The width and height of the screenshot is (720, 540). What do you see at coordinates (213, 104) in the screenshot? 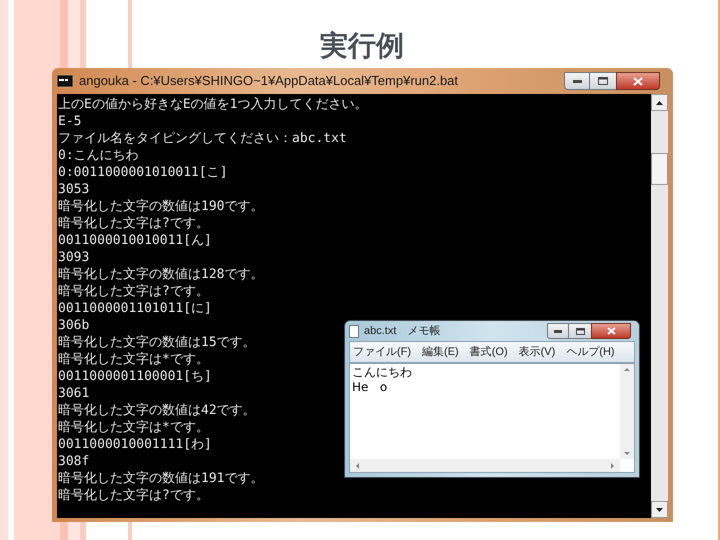
I see `console-line: 上のEの値から好きなEの値を1つ入力してください。` at bounding box center [213, 104].